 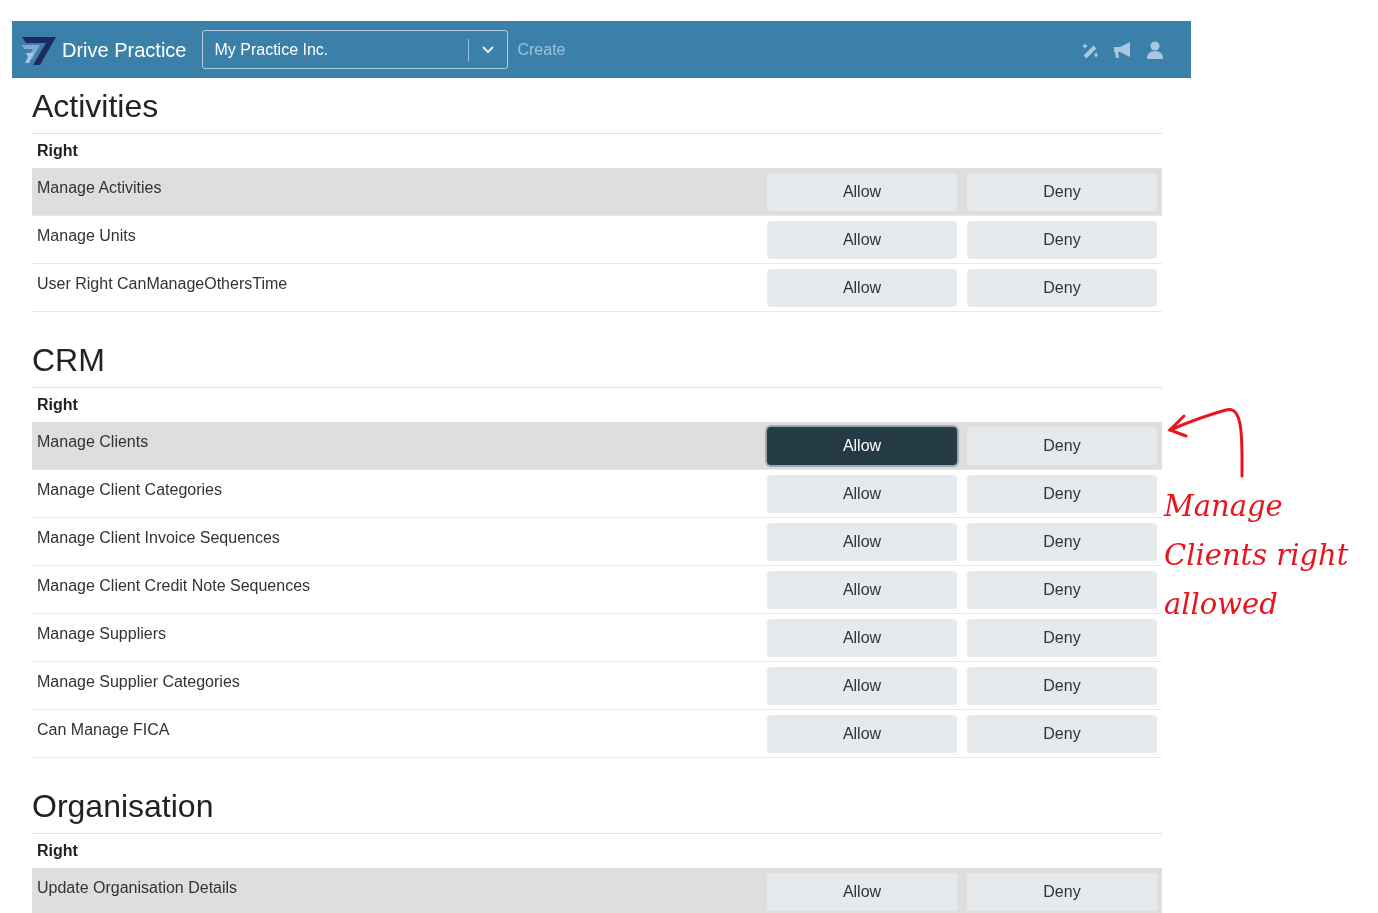 I want to click on section-title: CRM, so click(x=597, y=360).